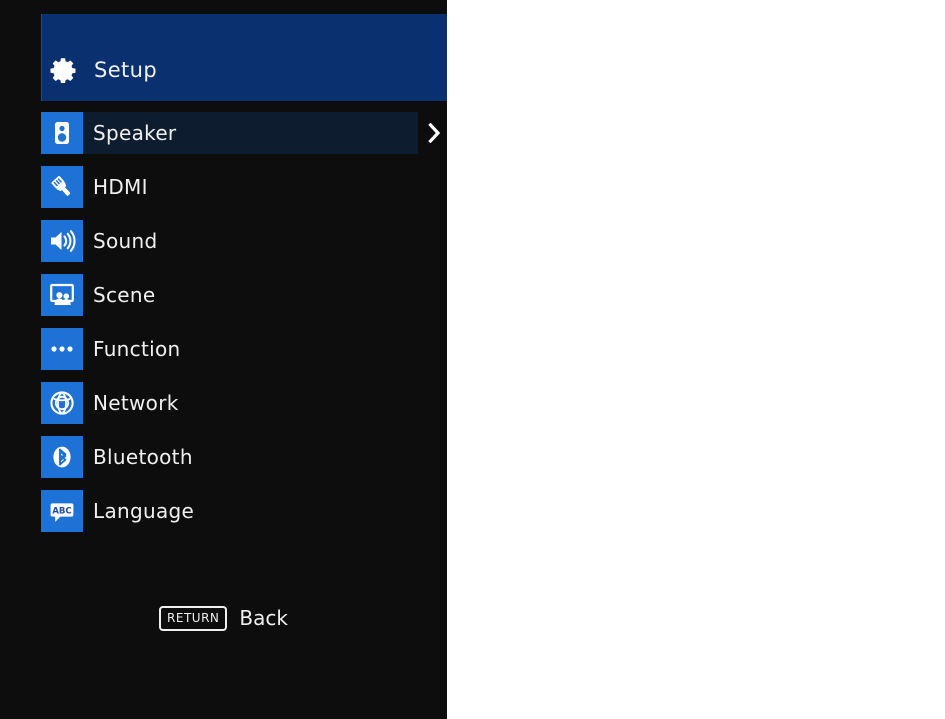  What do you see at coordinates (62, 349) in the screenshot?
I see `three-dots-icon` at bounding box center [62, 349].